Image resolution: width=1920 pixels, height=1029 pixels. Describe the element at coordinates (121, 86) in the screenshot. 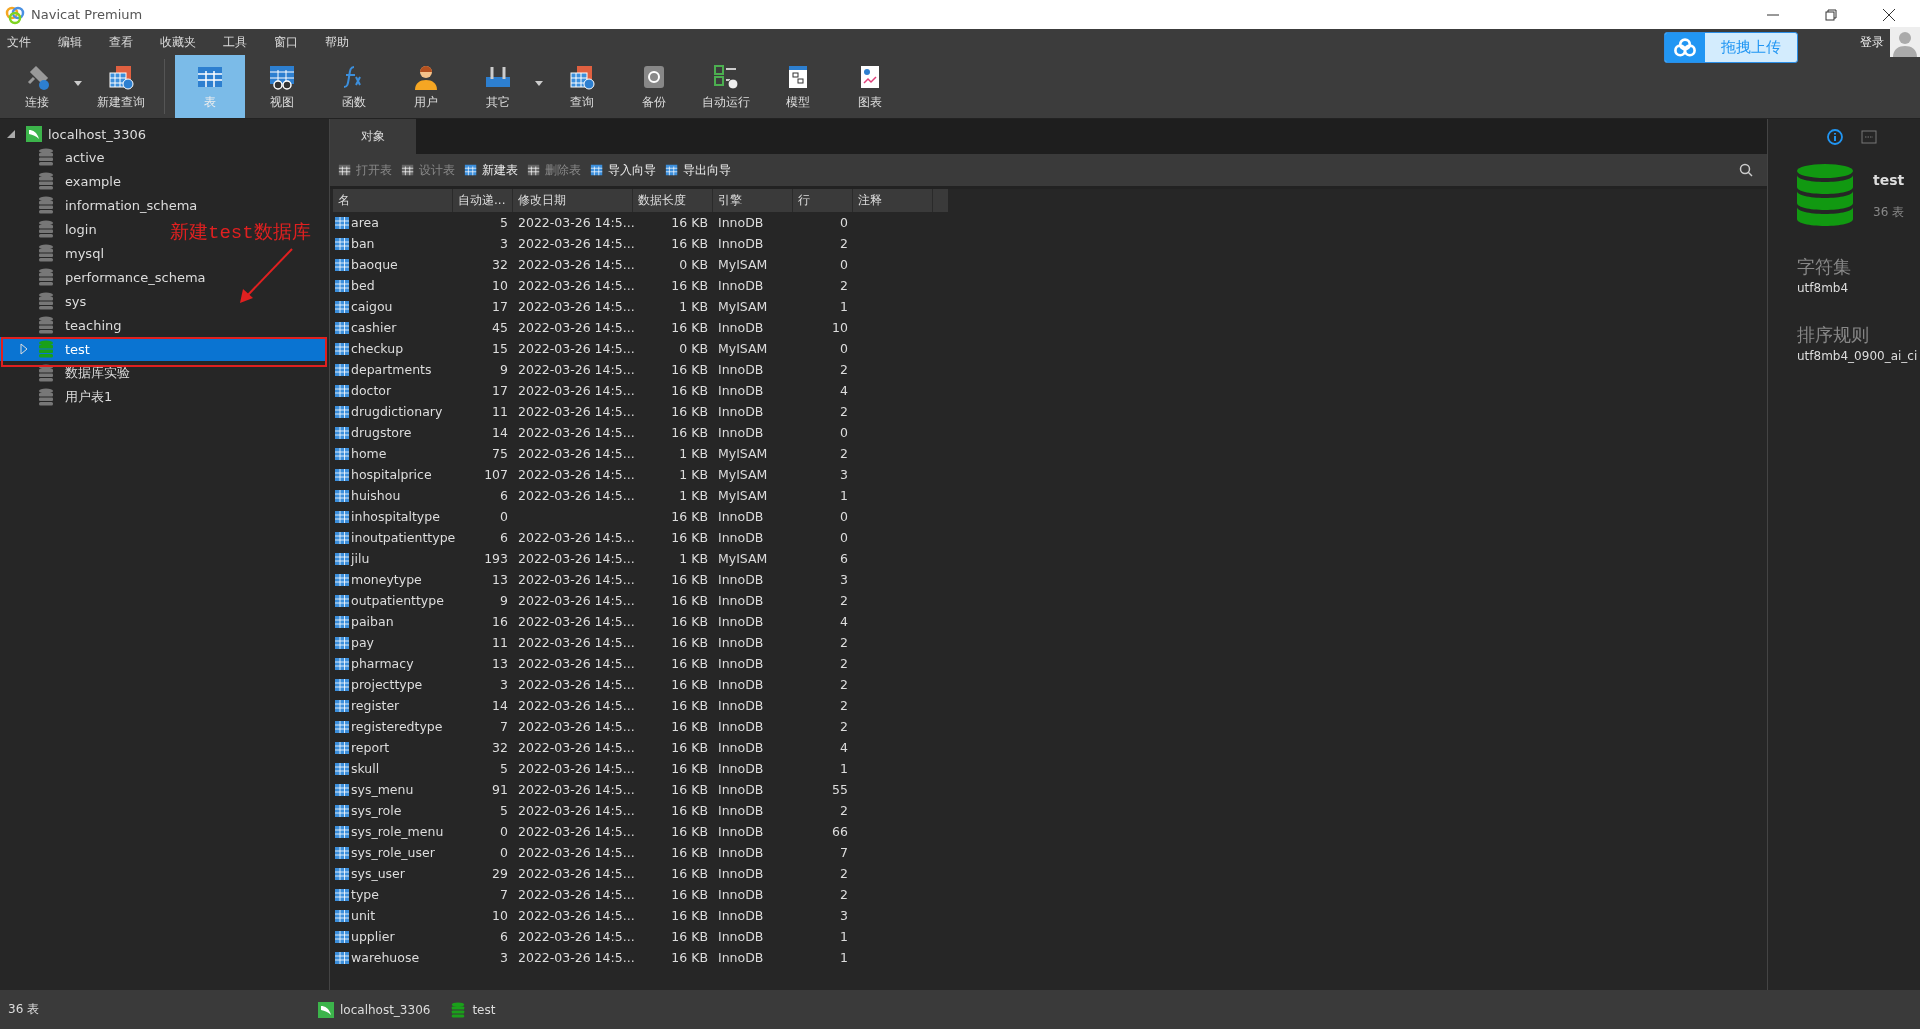

I see `toolbar-button: 新建查询` at that location.